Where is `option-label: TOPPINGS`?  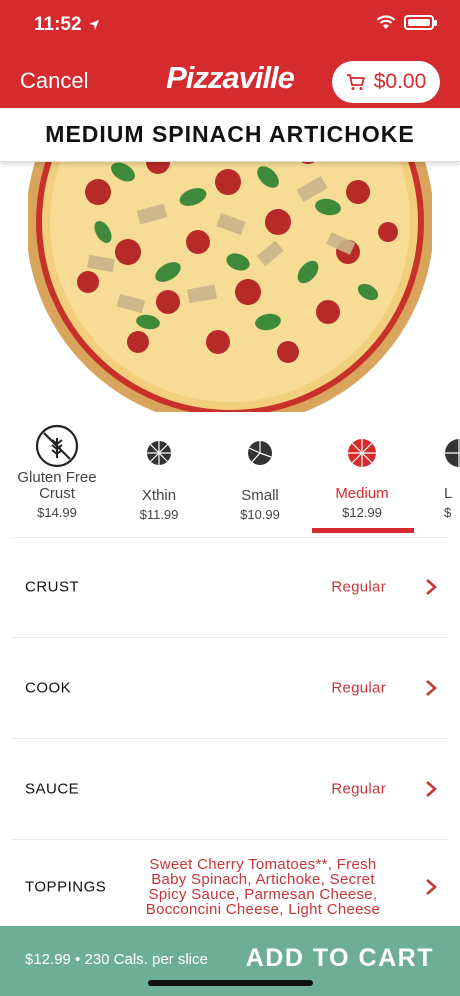
option-label: TOPPINGS is located at coordinates (66, 887).